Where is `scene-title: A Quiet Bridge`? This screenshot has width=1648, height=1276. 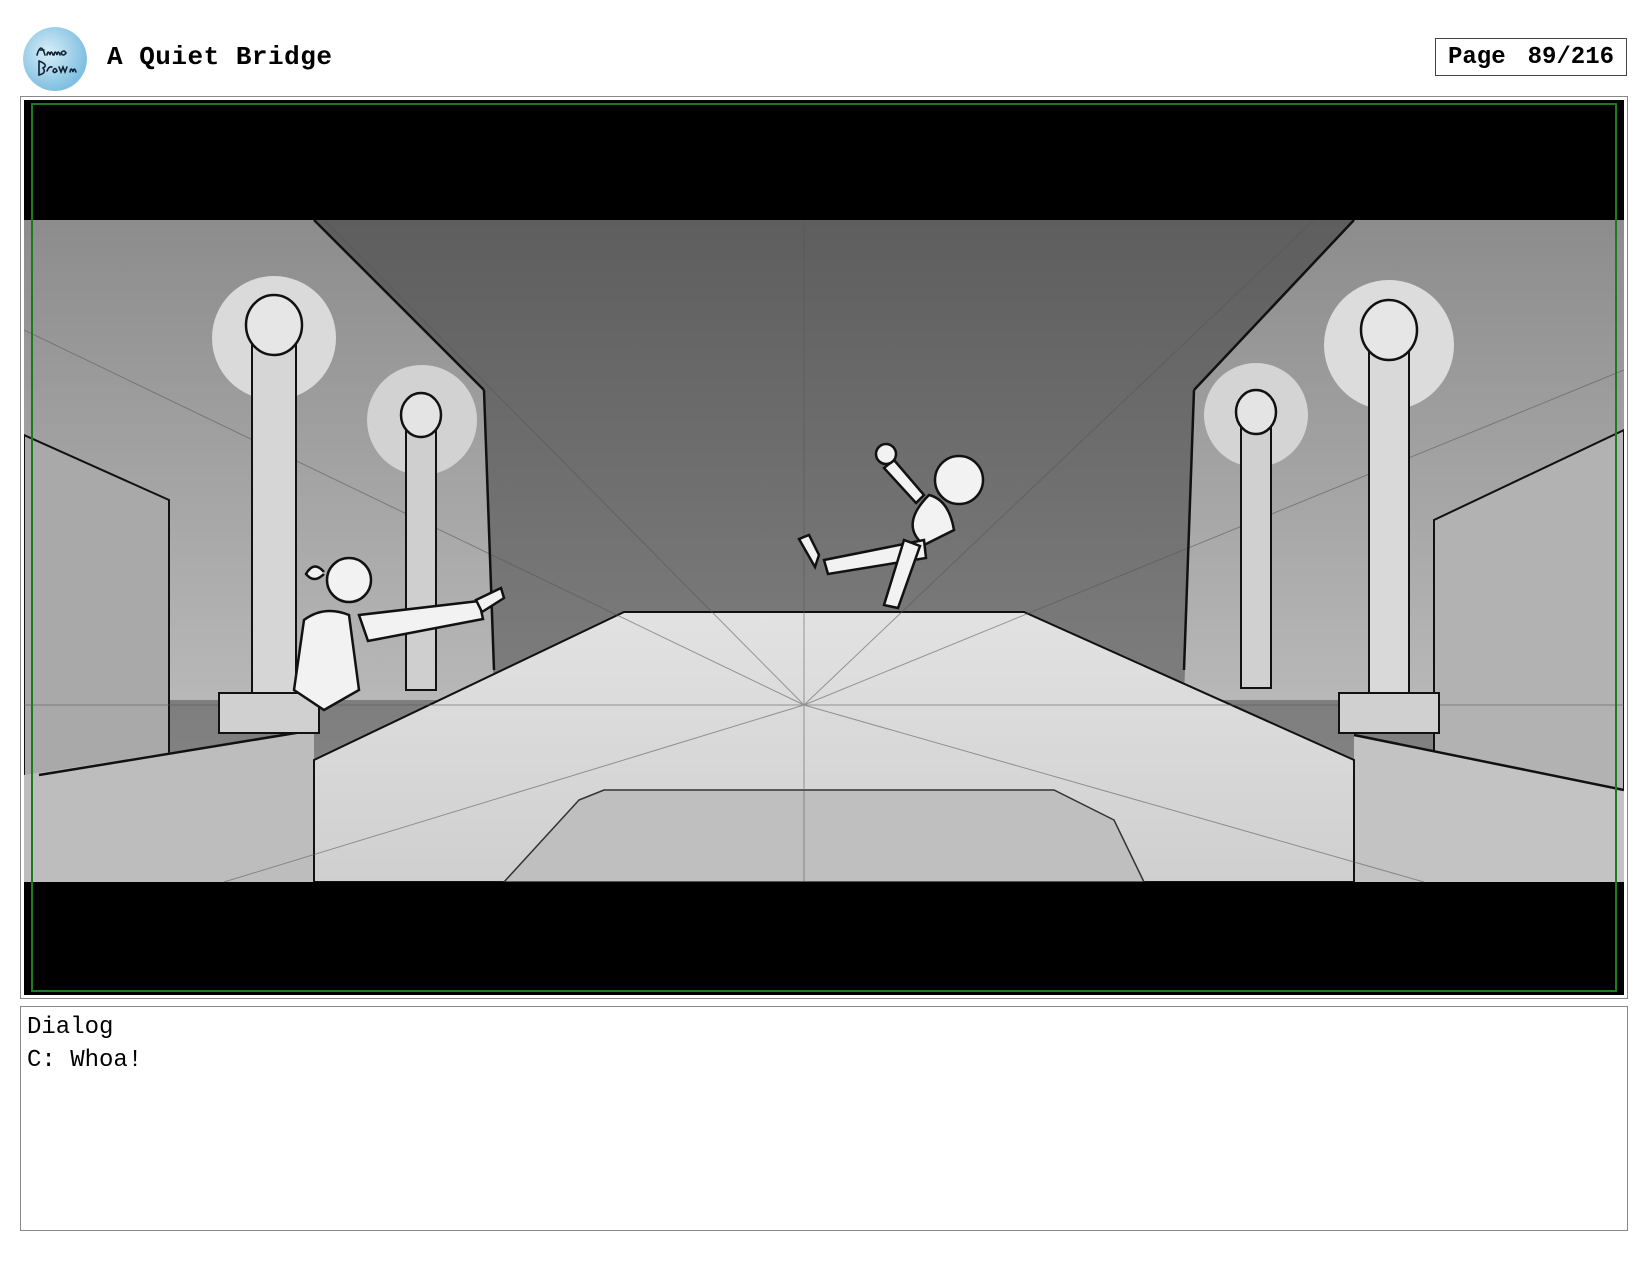 scene-title: A Quiet Bridge is located at coordinates (220, 57).